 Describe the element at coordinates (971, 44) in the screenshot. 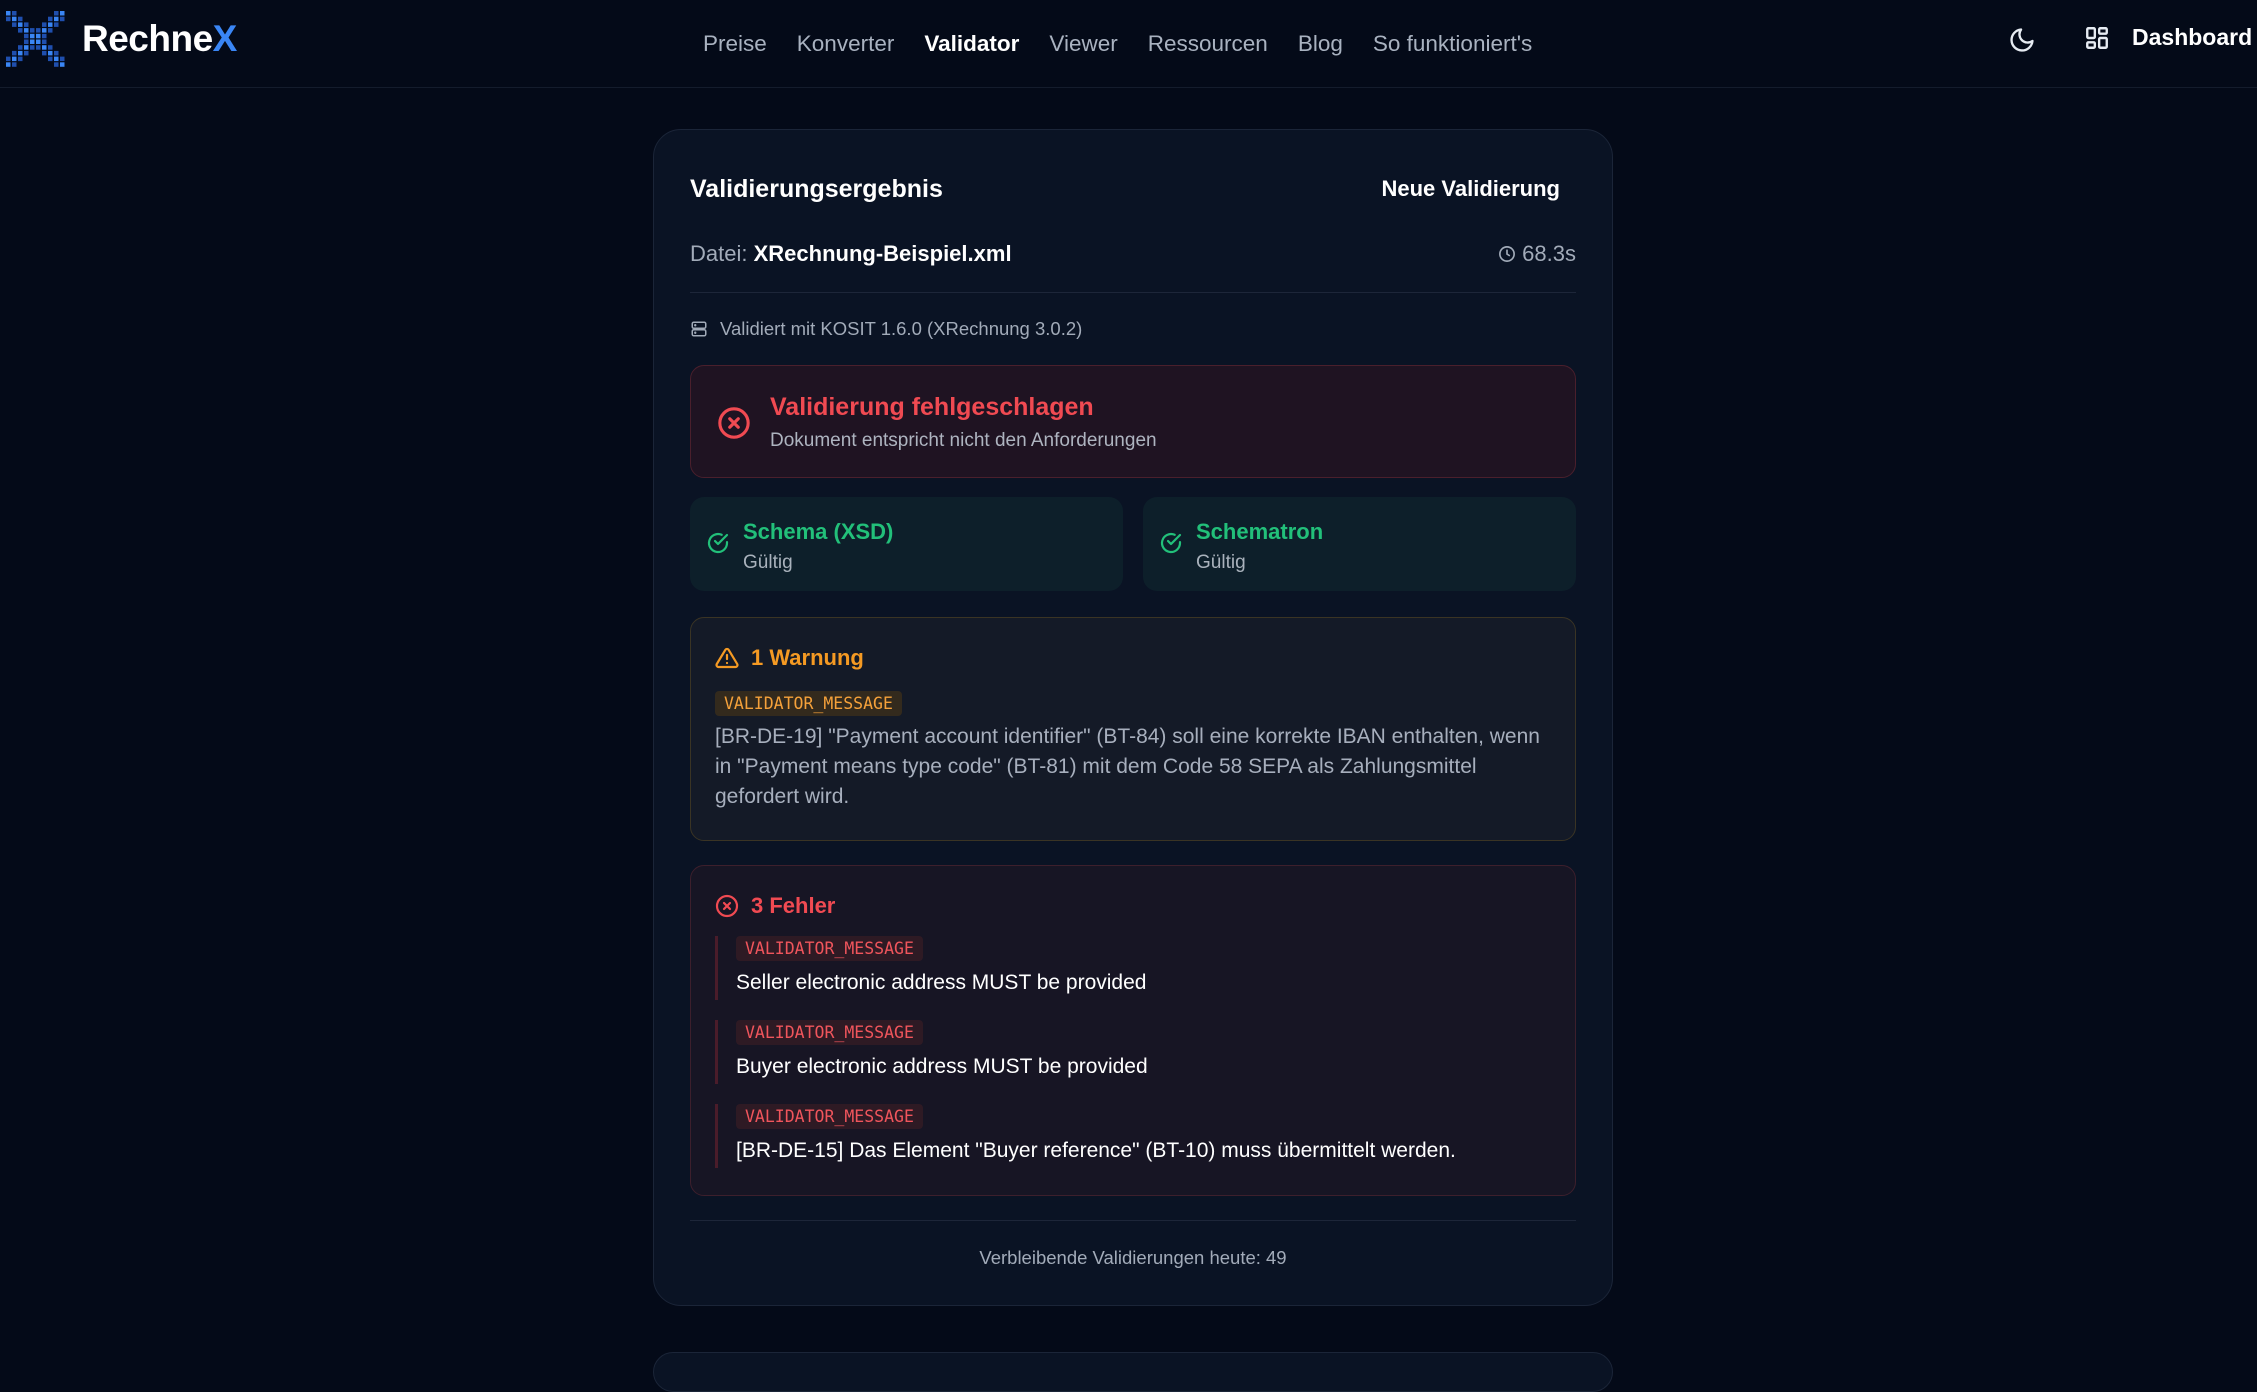

I see `nav-link-validator: Validator` at that location.